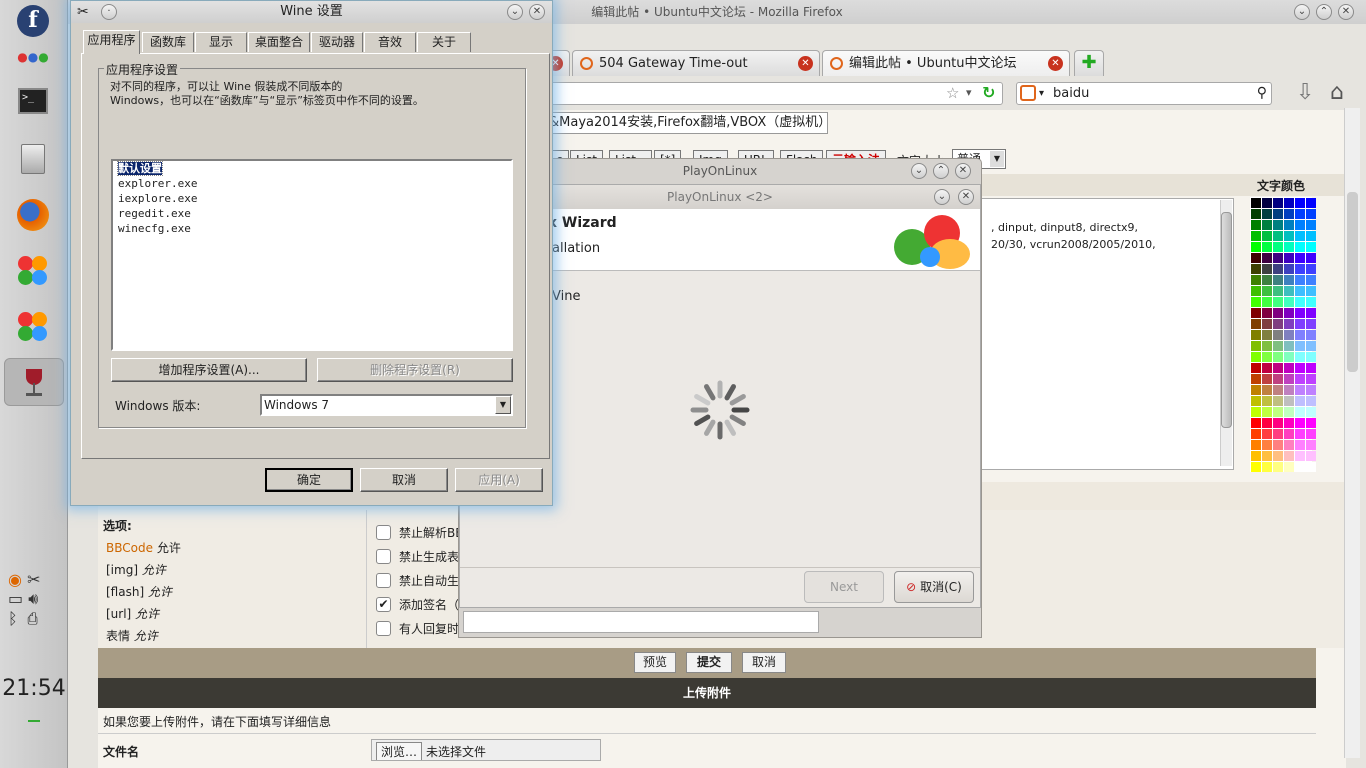 This screenshot has width=1366, height=768. Describe the element at coordinates (15, 598) in the screenshot. I see `keyboard-icon: ▭` at that location.